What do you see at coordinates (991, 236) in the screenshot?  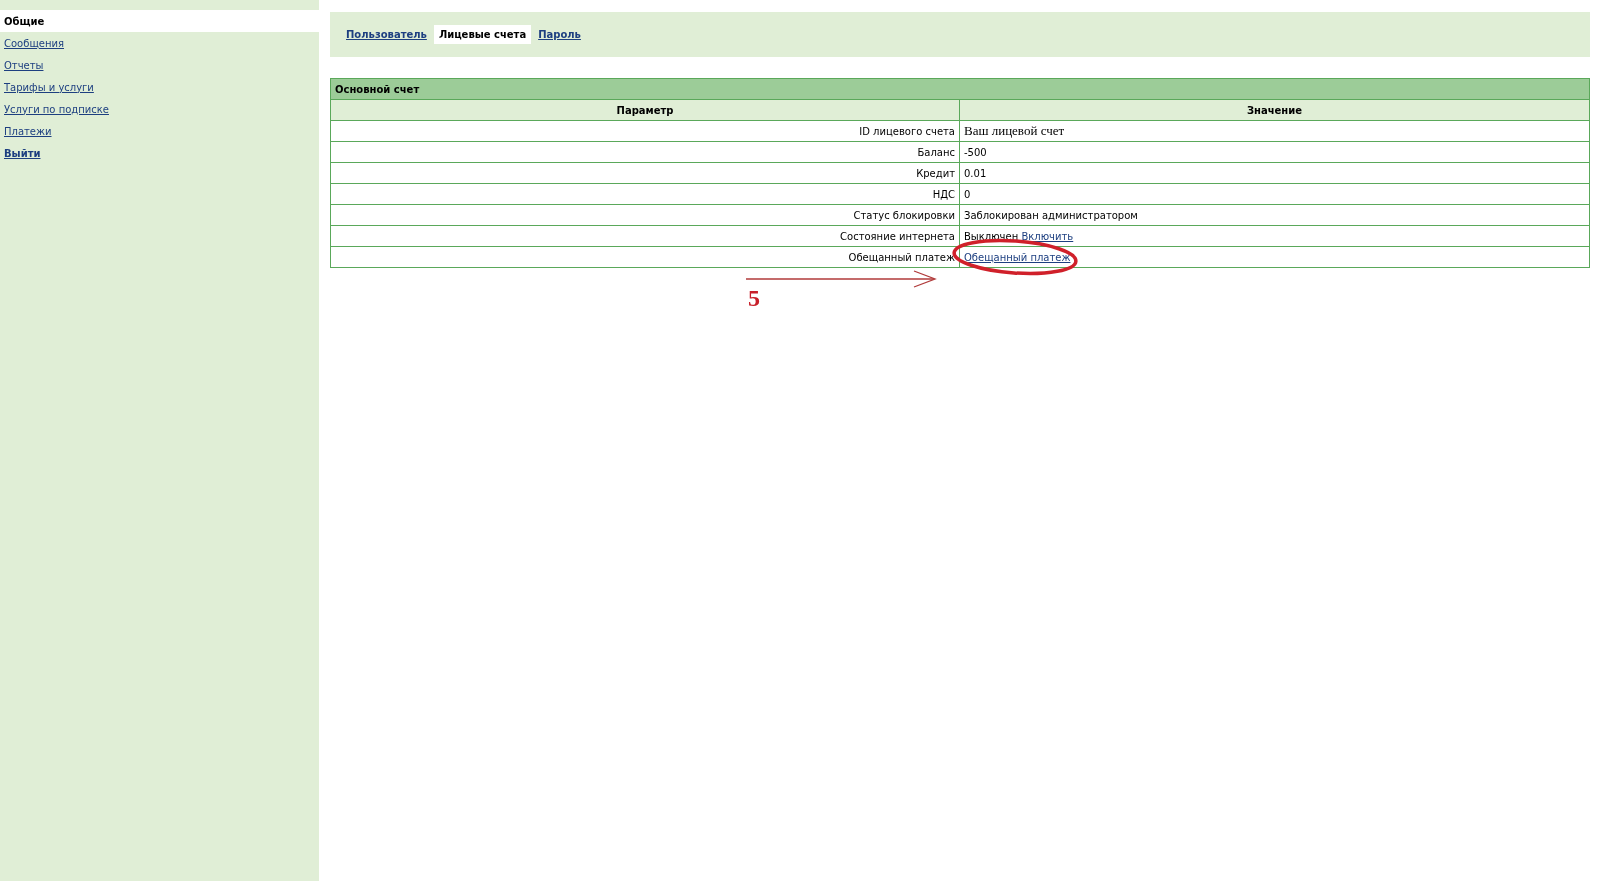 I see `cell-text: Выключен` at bounding box center [991, 236].